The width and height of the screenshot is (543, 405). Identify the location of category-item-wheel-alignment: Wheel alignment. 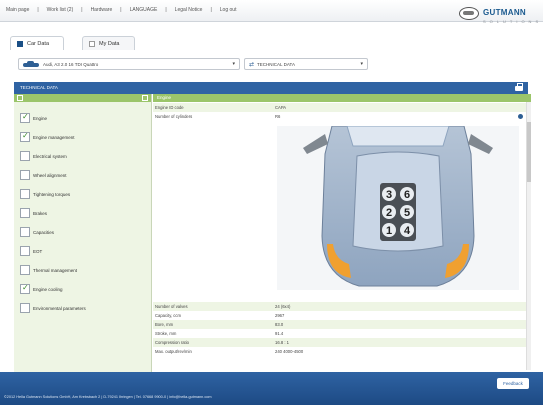
(43, 175).